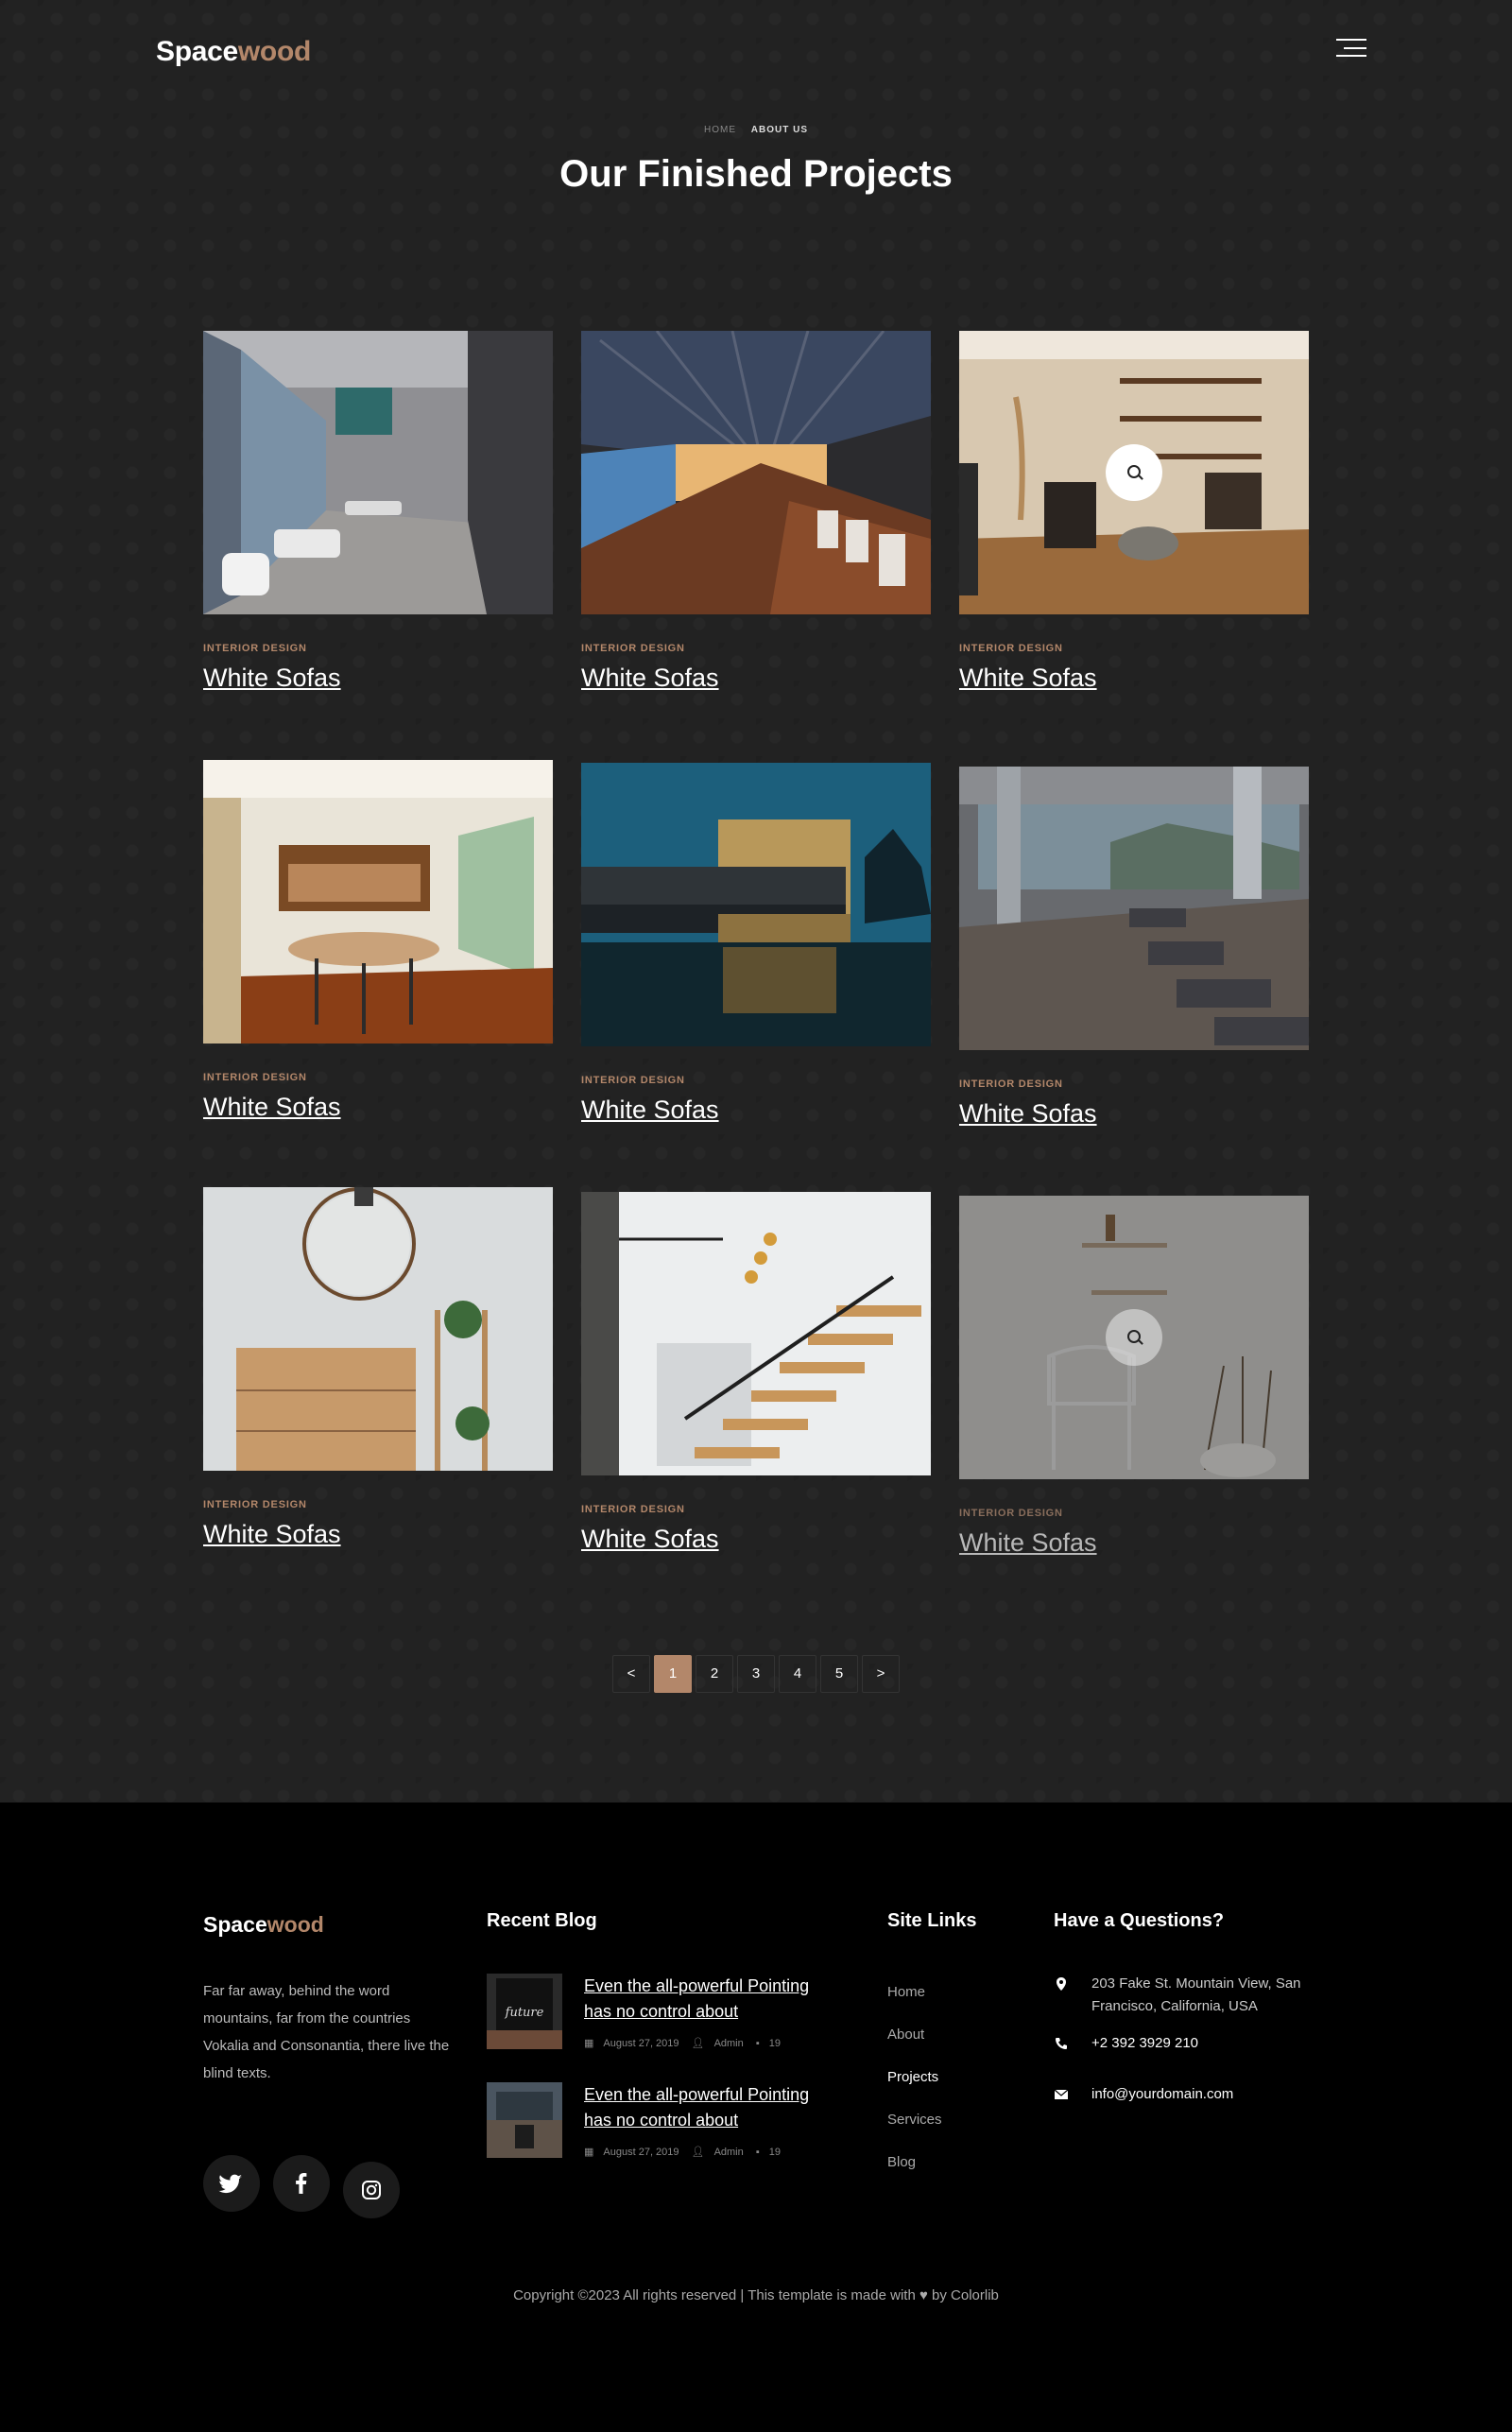 Image resolution: width=1512 pixels, height=2432 pixels. I want to click on pagination-prev: <, so click(631, 1674).